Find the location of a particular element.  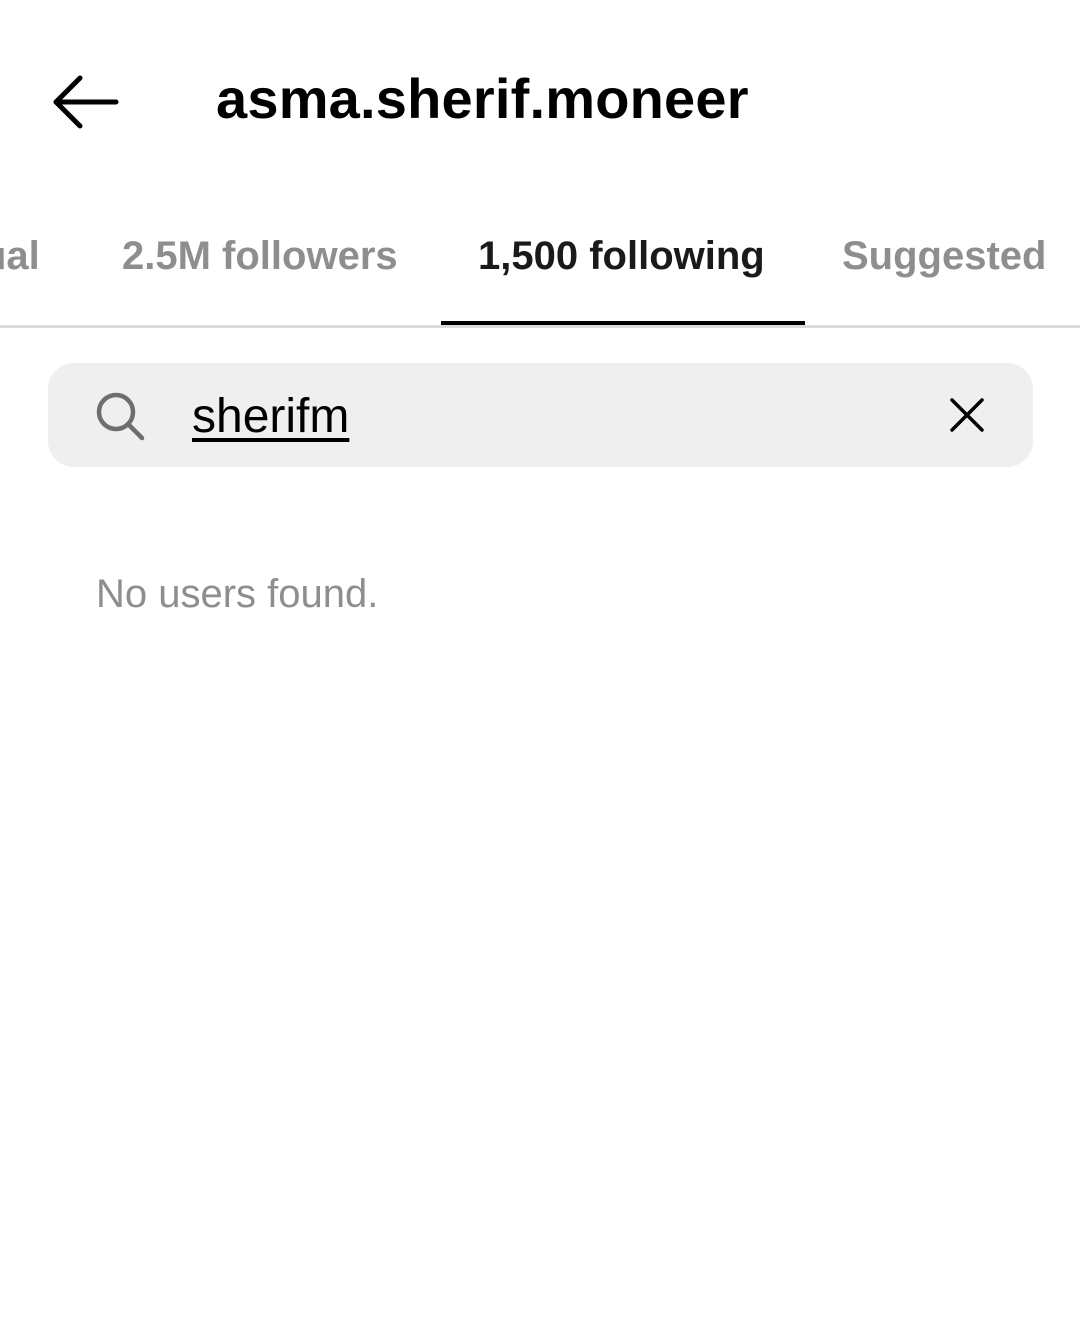

search-icon is located at coordinates (120, 416).